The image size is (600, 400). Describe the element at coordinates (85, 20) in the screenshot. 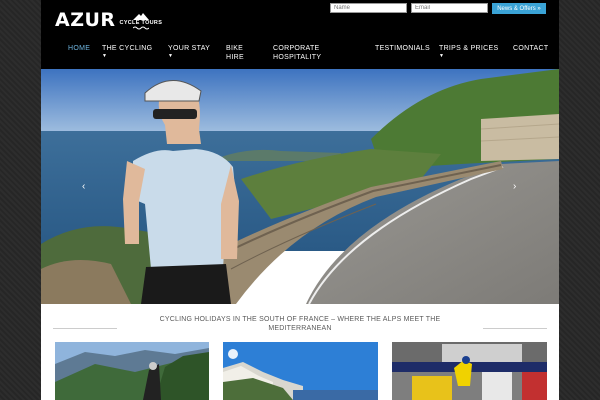

I see `logo-wordmark: AZUR` at that location.